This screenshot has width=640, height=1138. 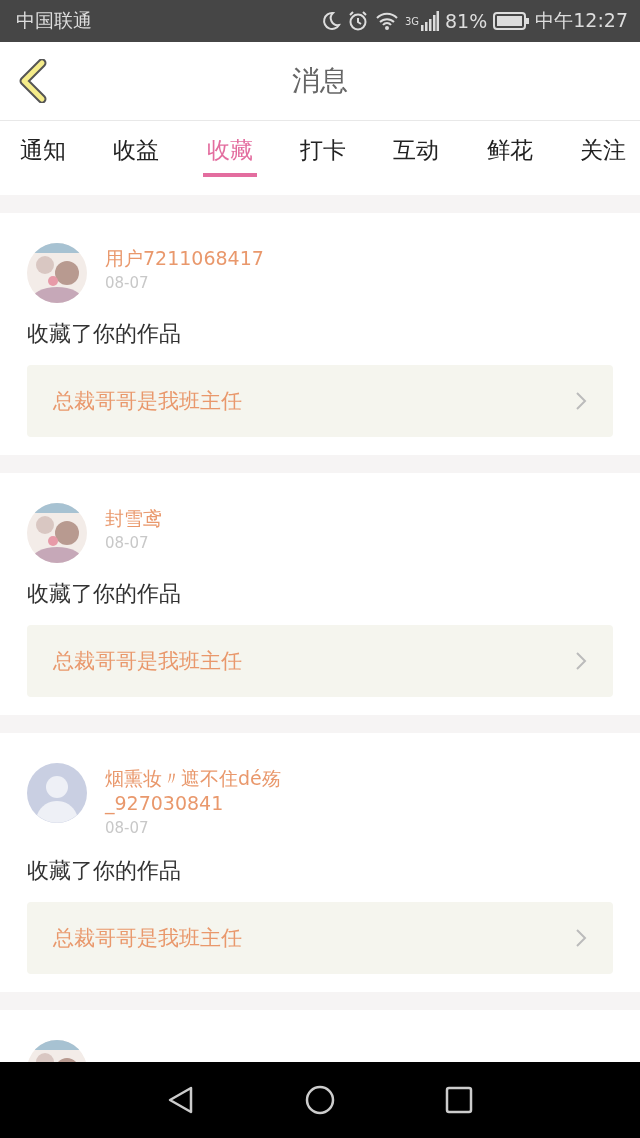 What do you see at coordinates (320, 81) in the screenshot?
I see `page-title: 消息` at bounding box center [320, 81].